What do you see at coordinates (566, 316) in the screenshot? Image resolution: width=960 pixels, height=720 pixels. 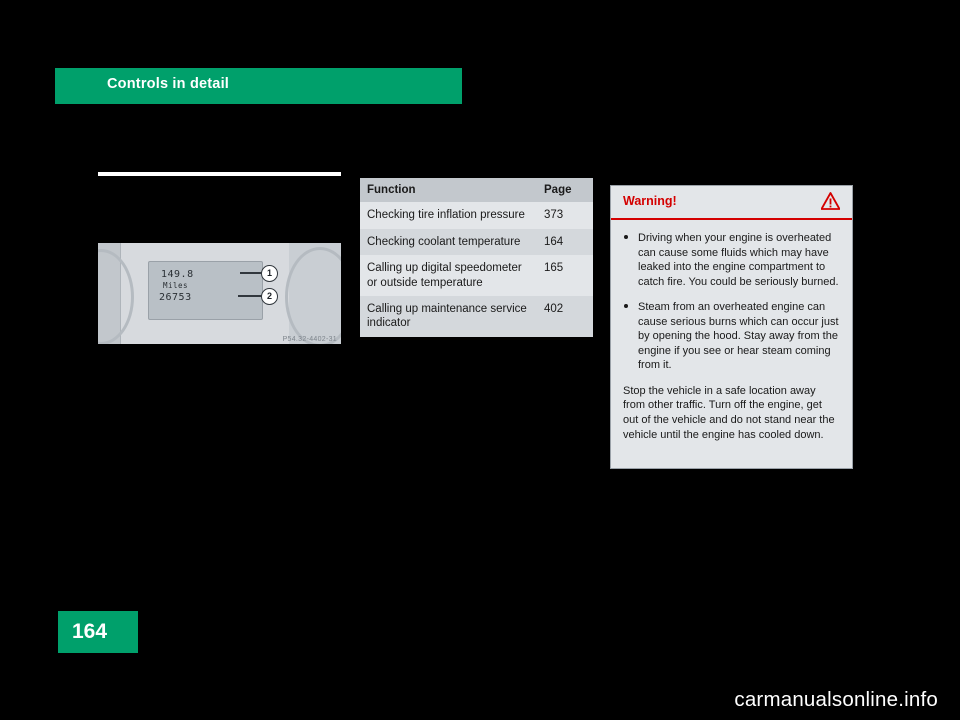 I see `cell-page: 402` at bounding box center [566, 316].